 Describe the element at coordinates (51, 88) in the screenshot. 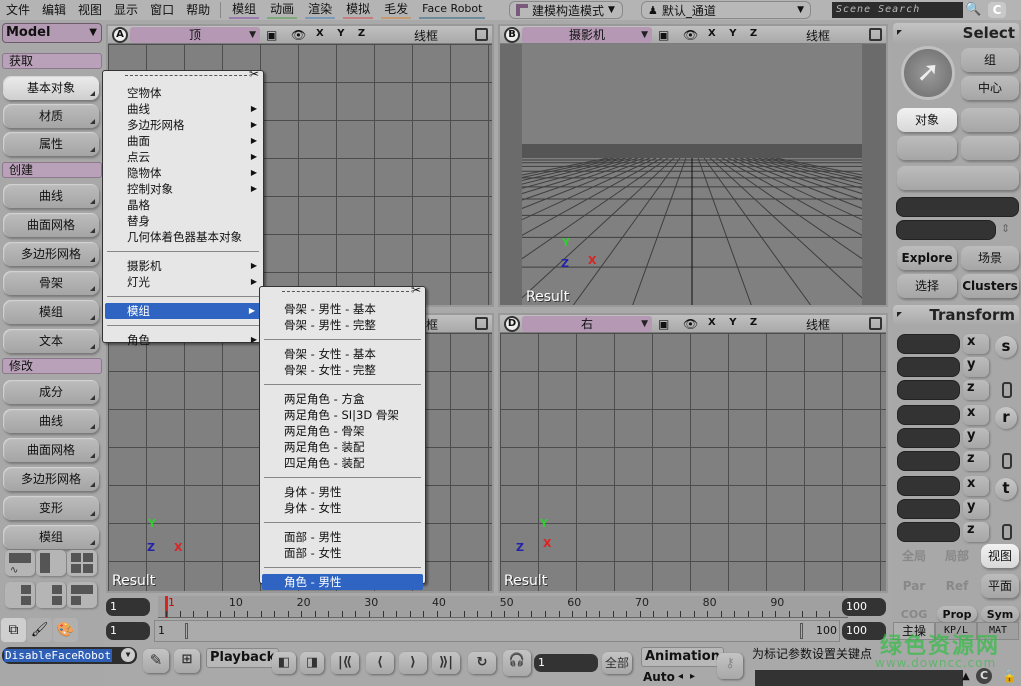

I see `btn-primitive: 基本对象` at that location.